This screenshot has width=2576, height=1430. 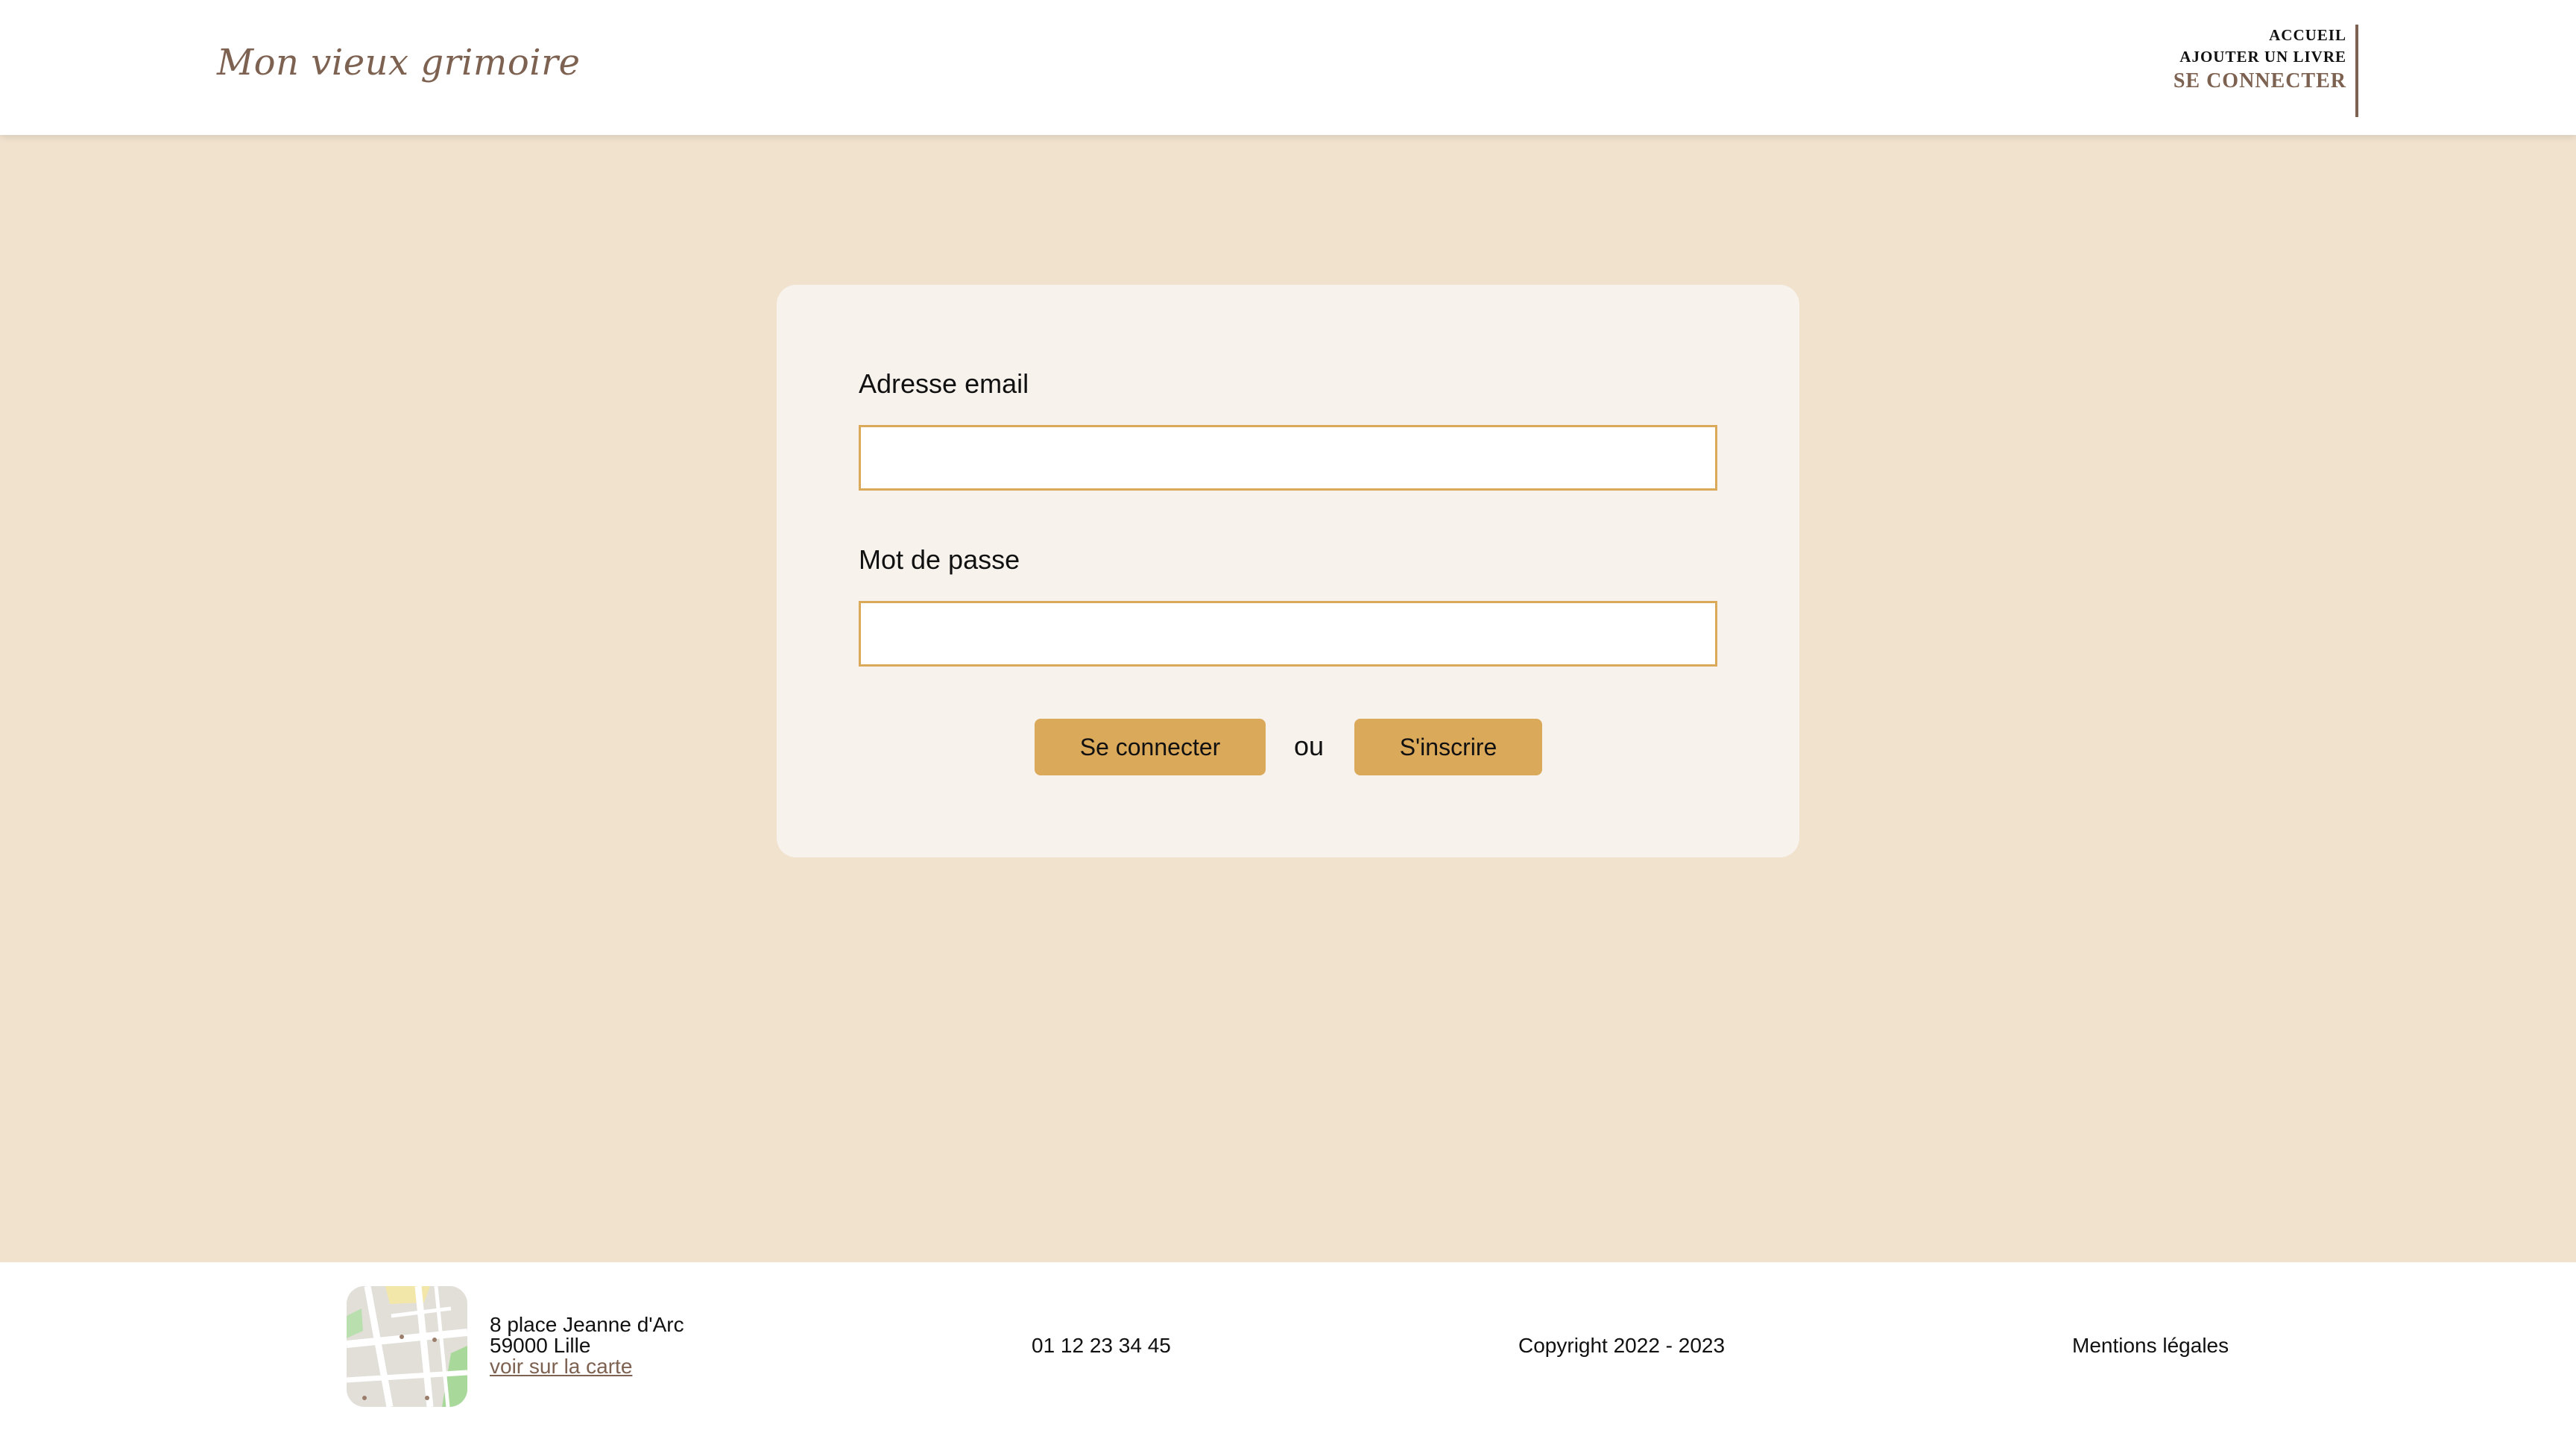 I want to click on map-icon, so click(x=407, y=1346).